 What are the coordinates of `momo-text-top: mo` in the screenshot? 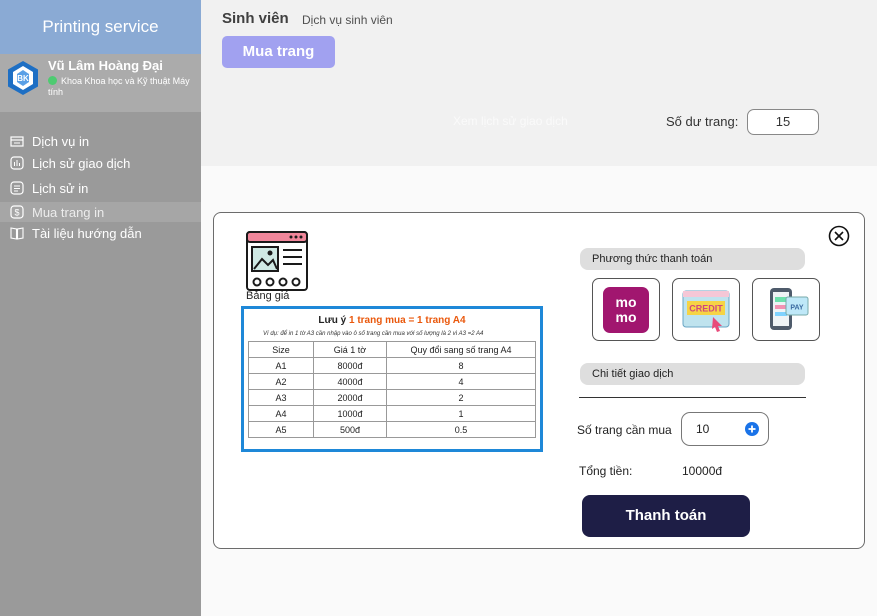 It's located at (626, 302).